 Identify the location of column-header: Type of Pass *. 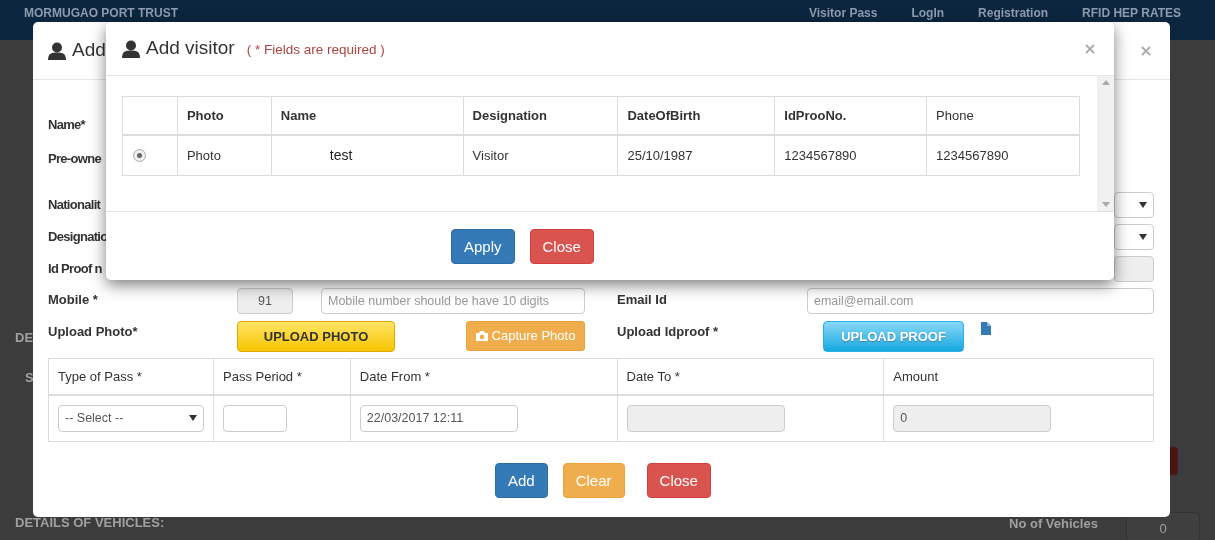
(131, 376).